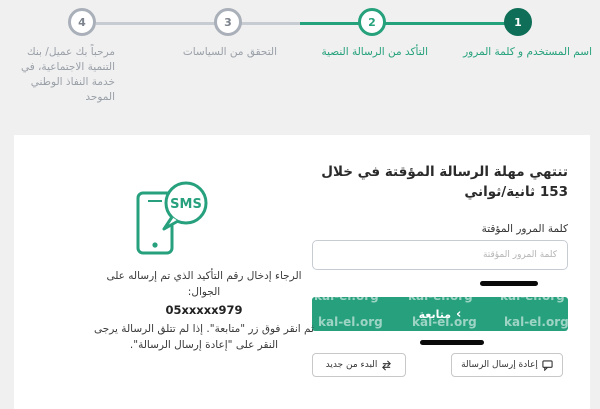  What do you see at coordinates (186, 204) in the screenshot?
I see `sms-icon-text: SMS` at bounding box center [186, 204].